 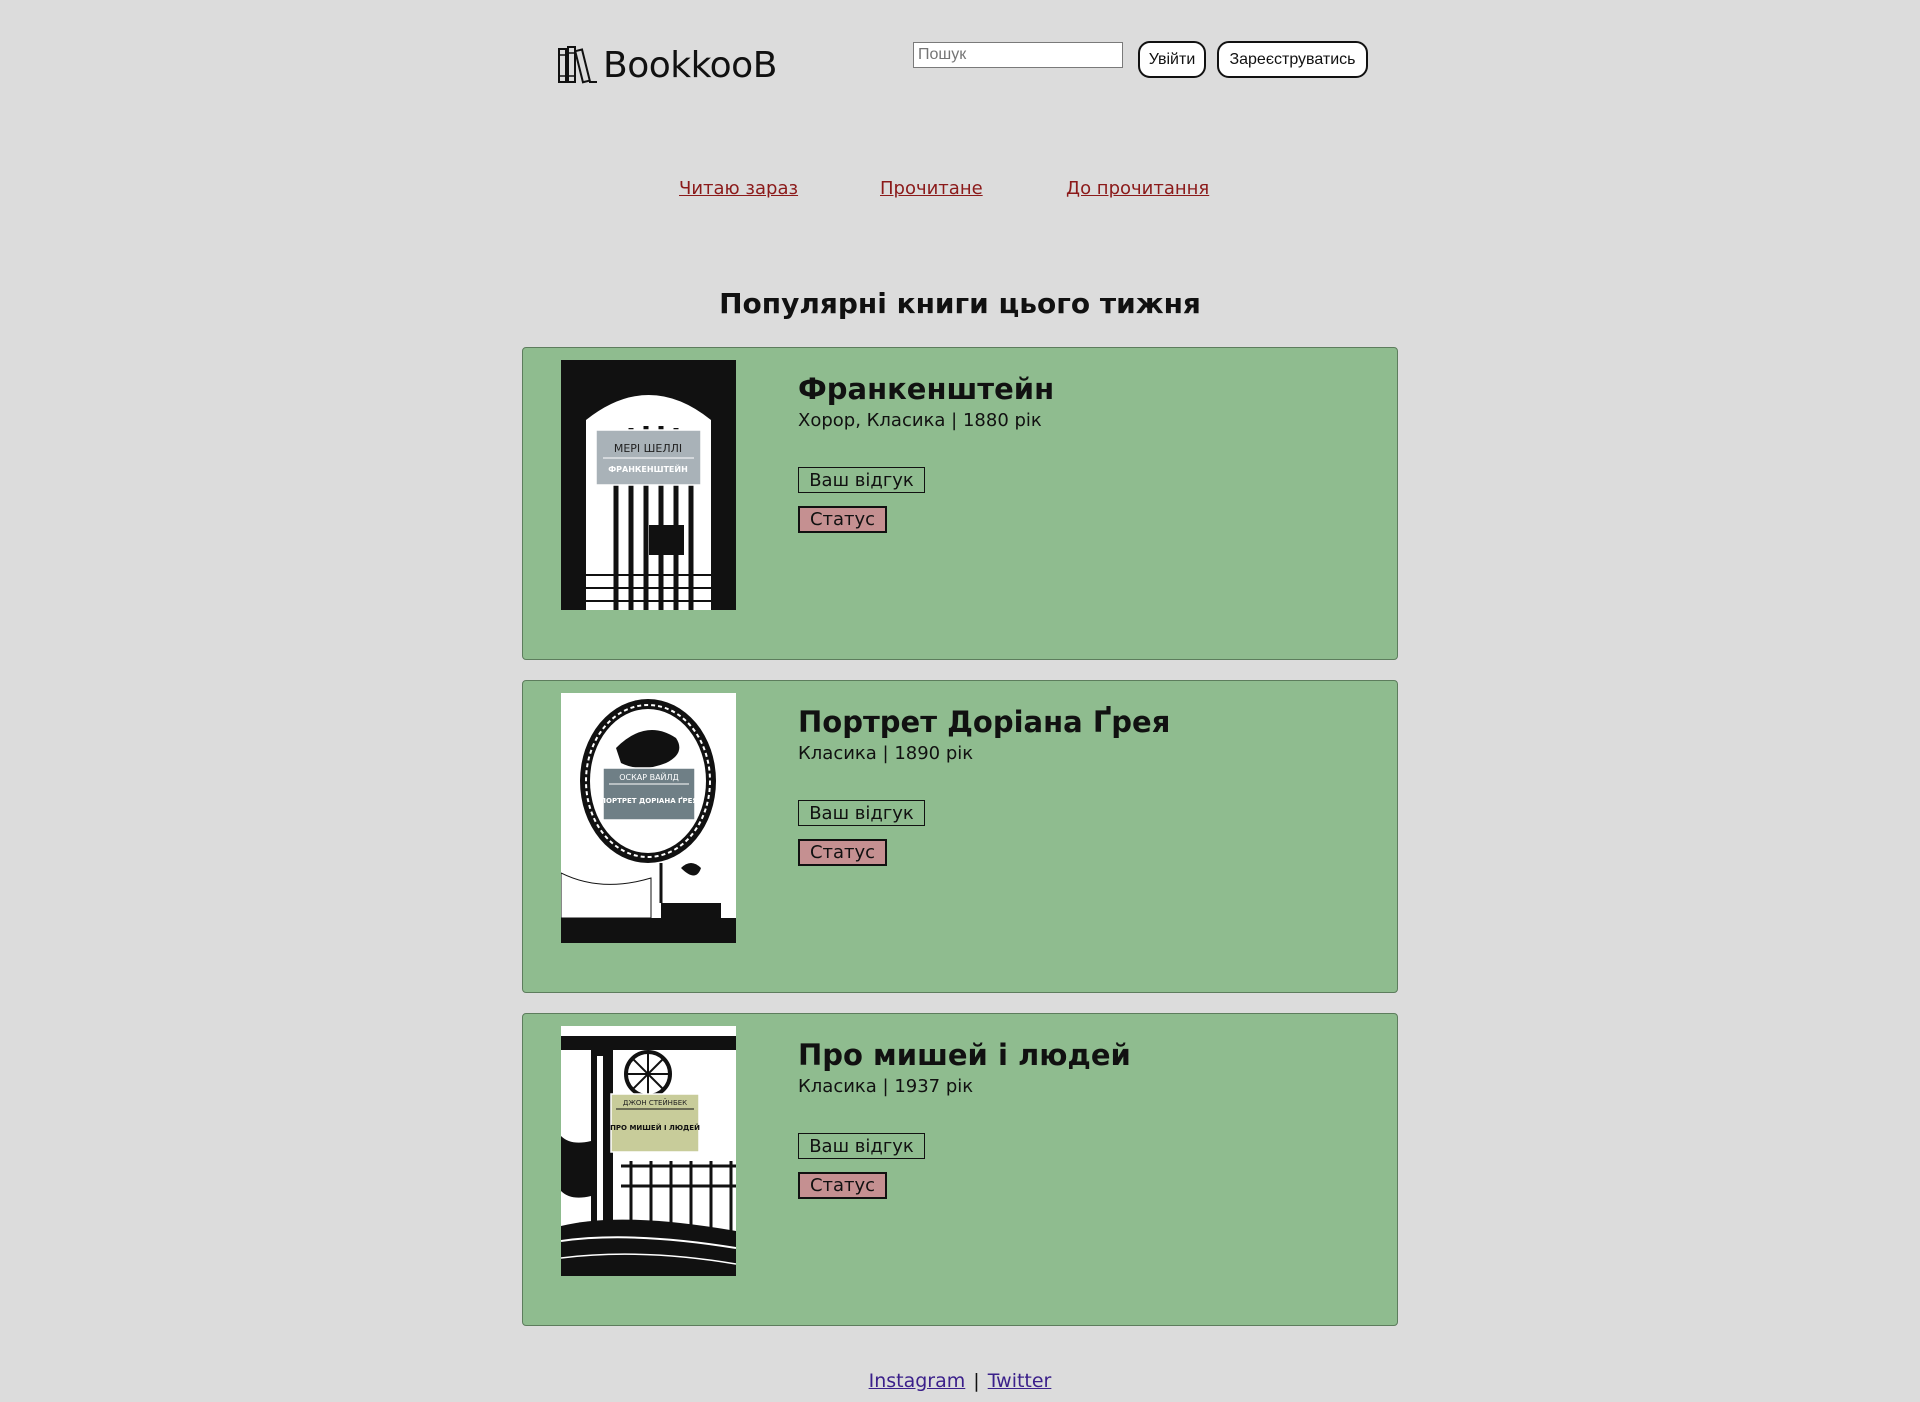 I want to click on book-meta: Класика | 1890 рік, so click(x=886, y=753).